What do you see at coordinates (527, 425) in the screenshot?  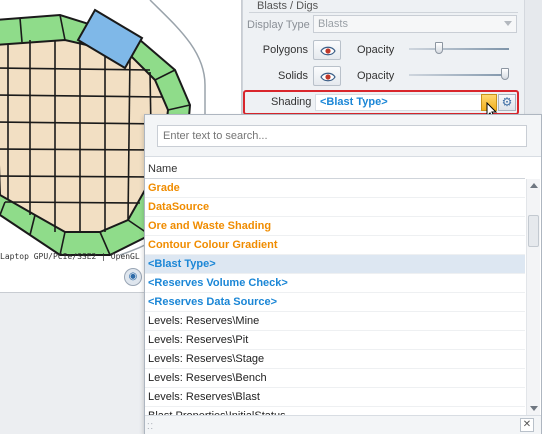 I see `close-button: ✕` at bounding box center [527, 425].